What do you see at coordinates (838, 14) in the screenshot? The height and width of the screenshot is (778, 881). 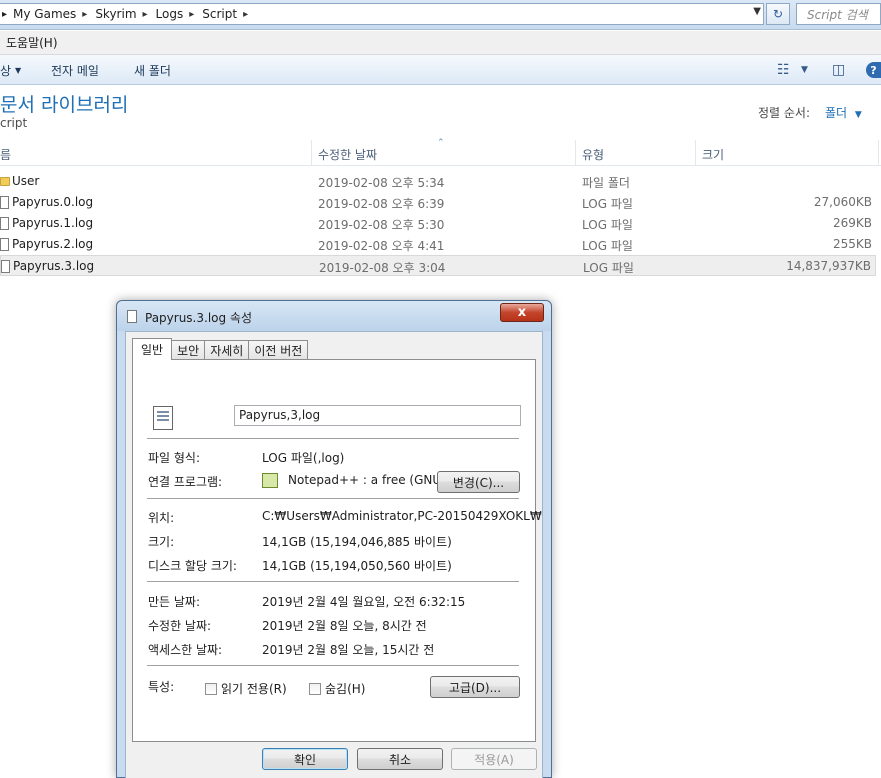 I see `search-input: Script 검색` at bounding box center [838, 14].